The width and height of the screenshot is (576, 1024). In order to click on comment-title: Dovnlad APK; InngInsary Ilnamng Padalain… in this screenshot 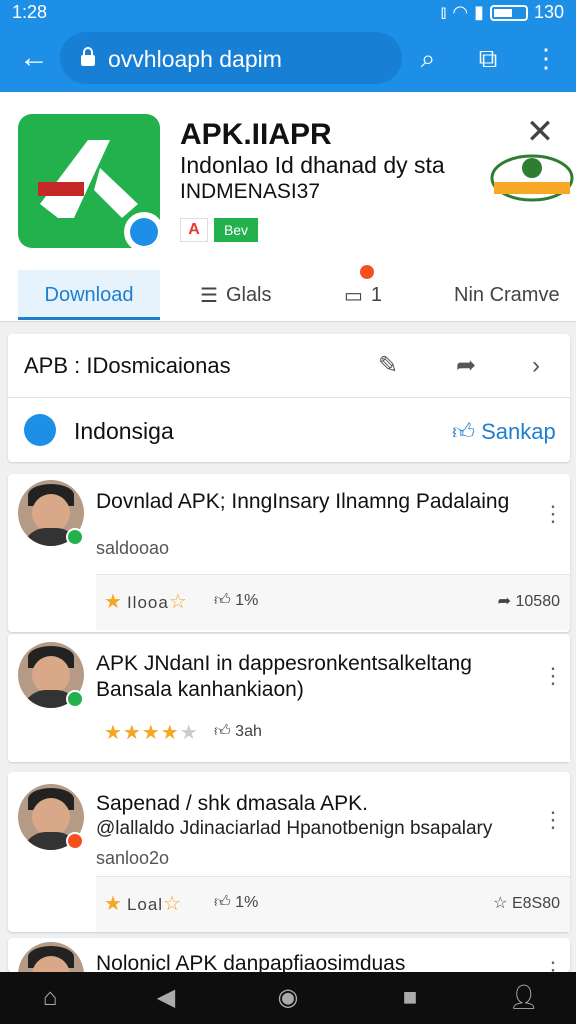, I will do `click(303, 501)`.